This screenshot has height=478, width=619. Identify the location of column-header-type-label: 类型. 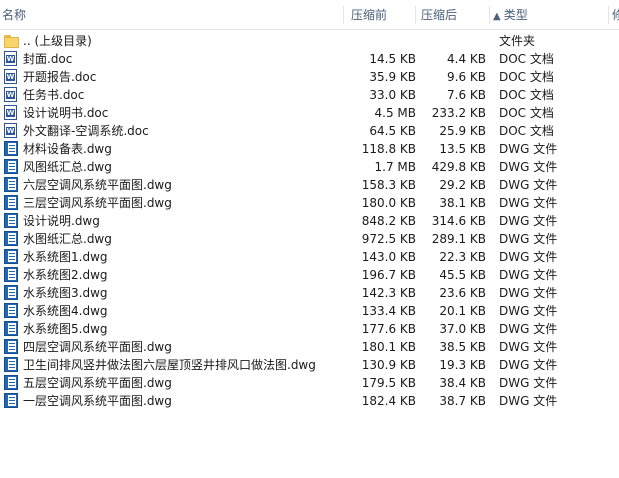
(515, 15).